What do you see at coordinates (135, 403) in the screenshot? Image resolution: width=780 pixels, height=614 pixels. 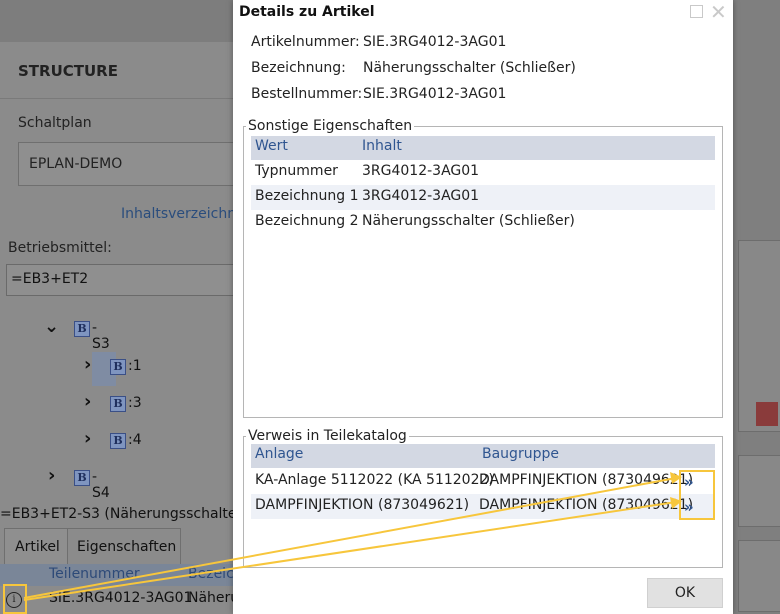 I see `tree-item-label: :3` at bounding box center [135, 403].